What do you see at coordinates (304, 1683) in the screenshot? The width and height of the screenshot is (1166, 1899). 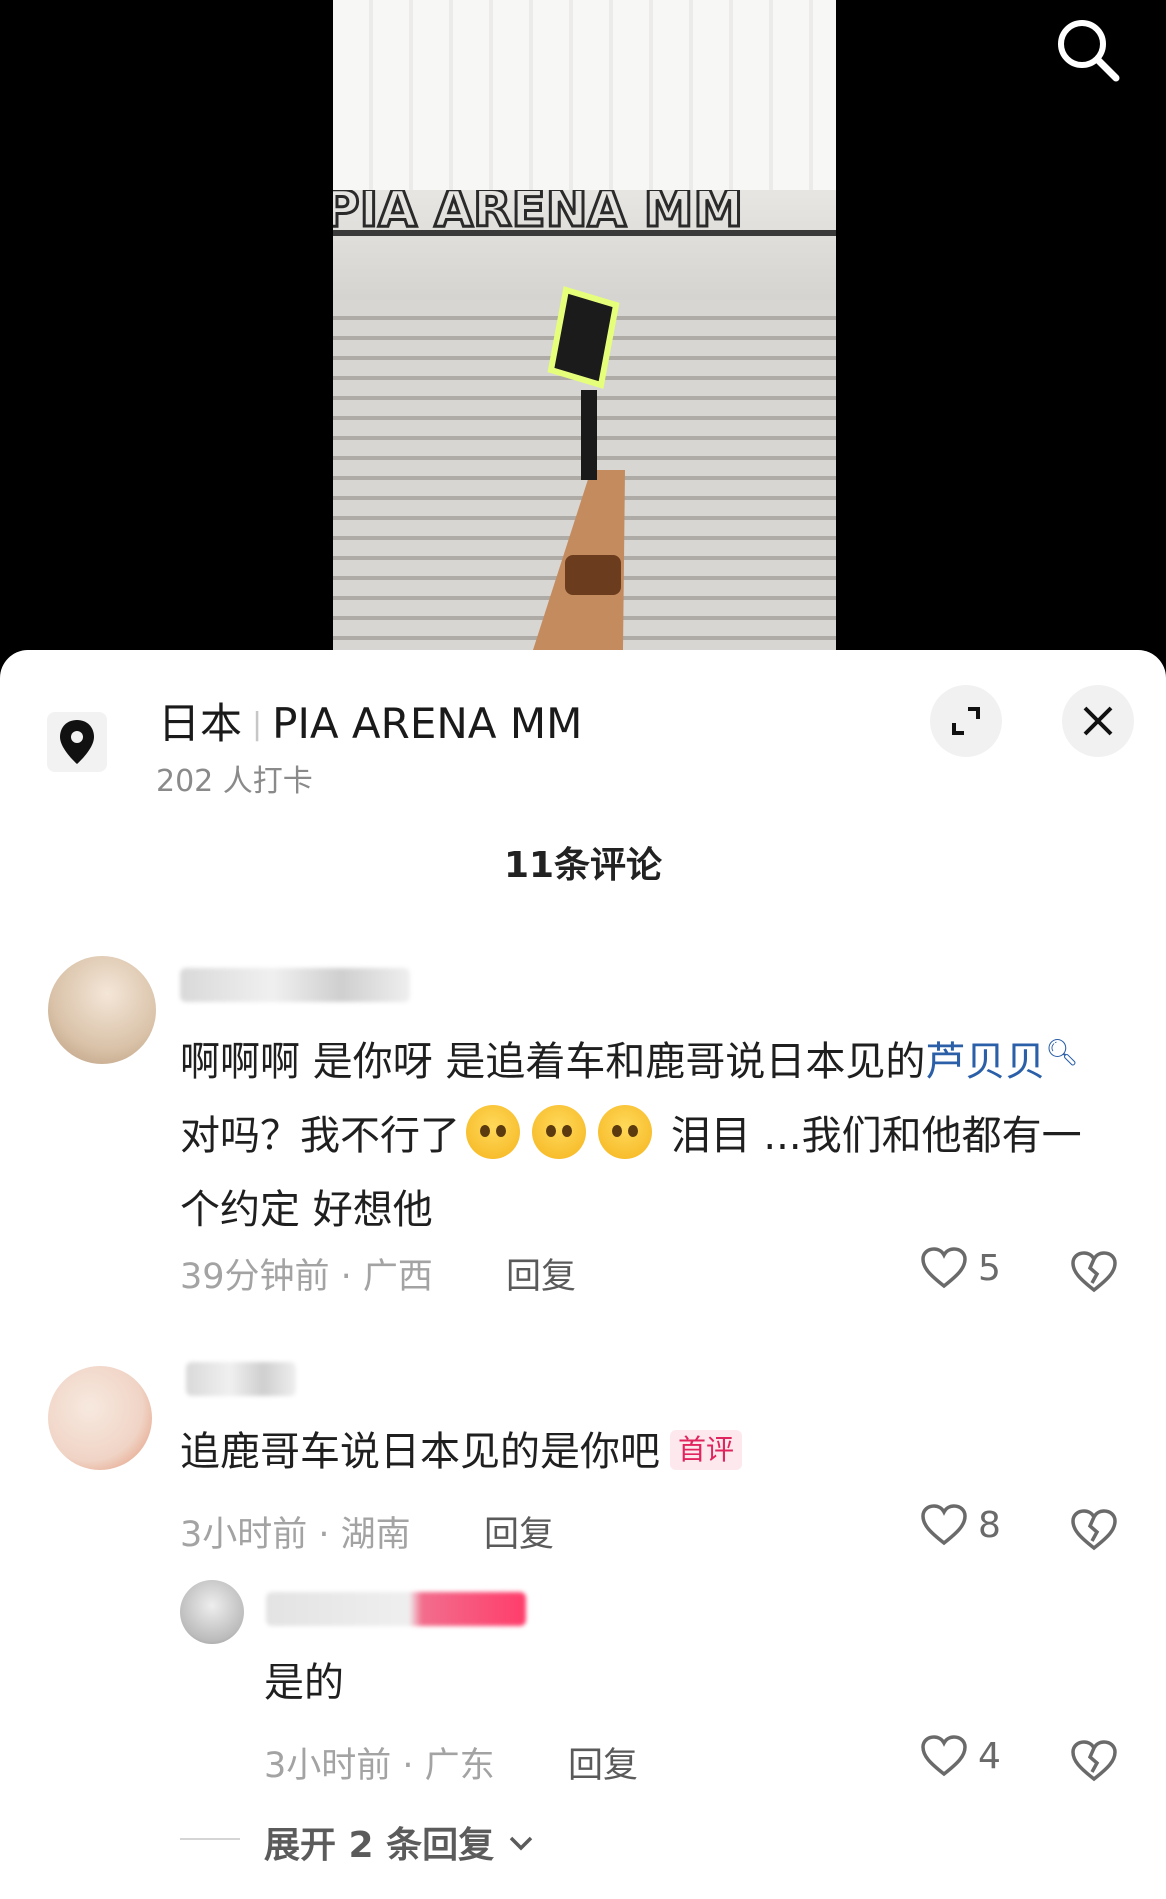 I see `comment-text: 是的` at bounding box center [304, 1683].